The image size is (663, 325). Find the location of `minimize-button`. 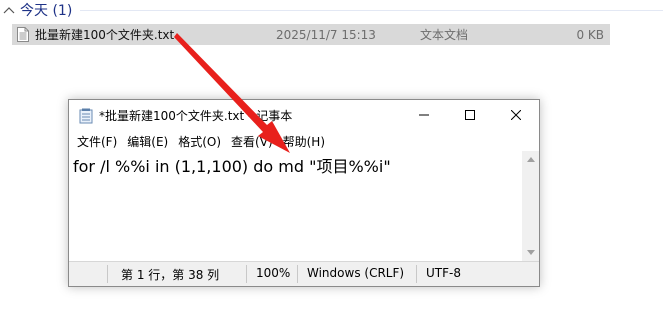

minimize-button is located at coordinates (424, 115).